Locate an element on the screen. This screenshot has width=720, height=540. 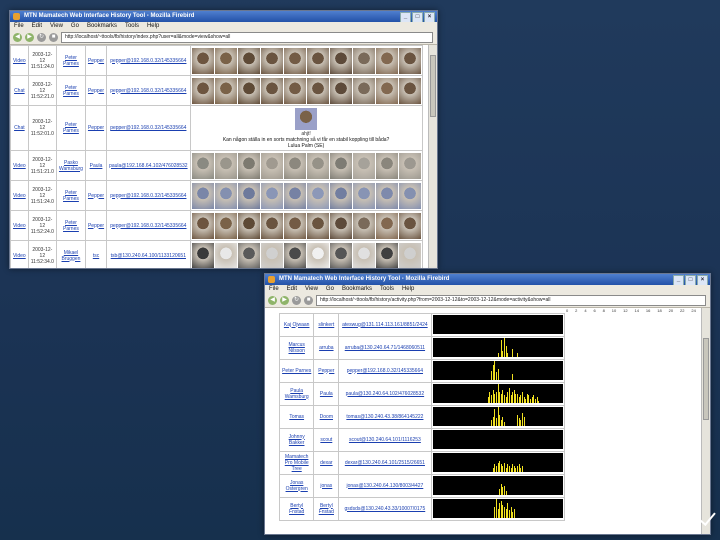
menu-item: Edit is located at coordinates (37, 26).